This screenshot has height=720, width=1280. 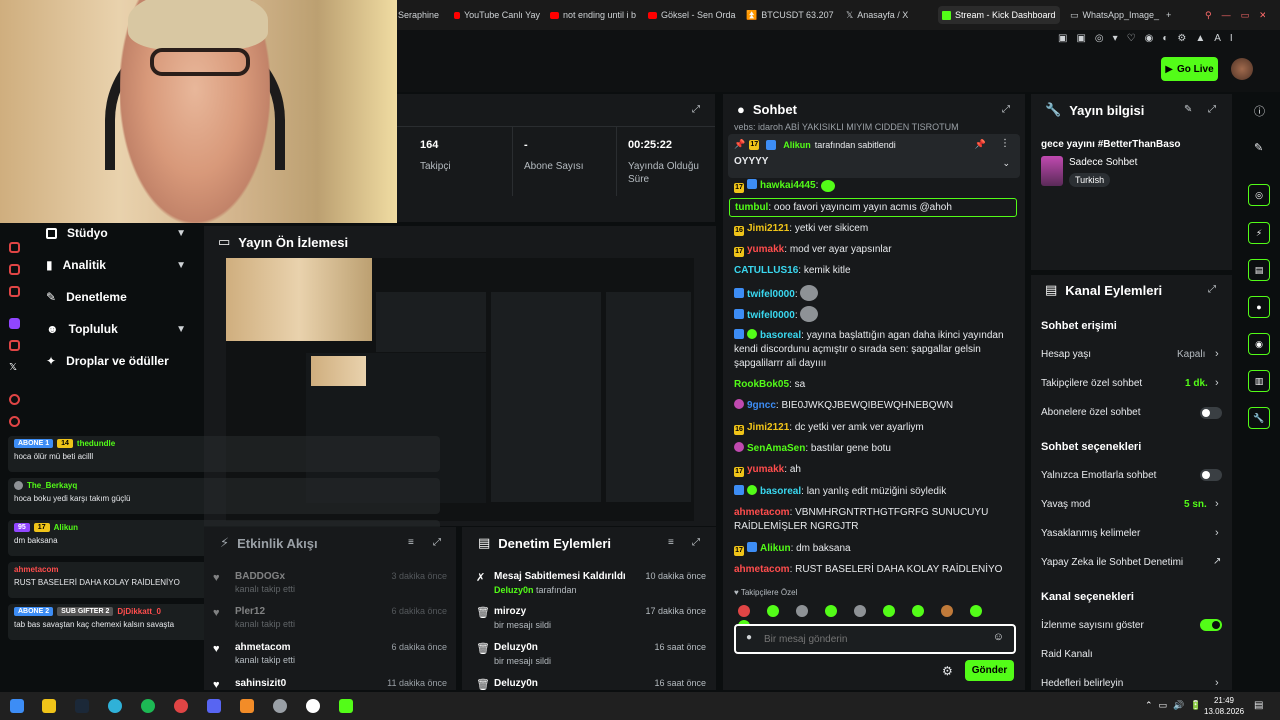 I want to click on obs-icon, so click(x=313, y=706).